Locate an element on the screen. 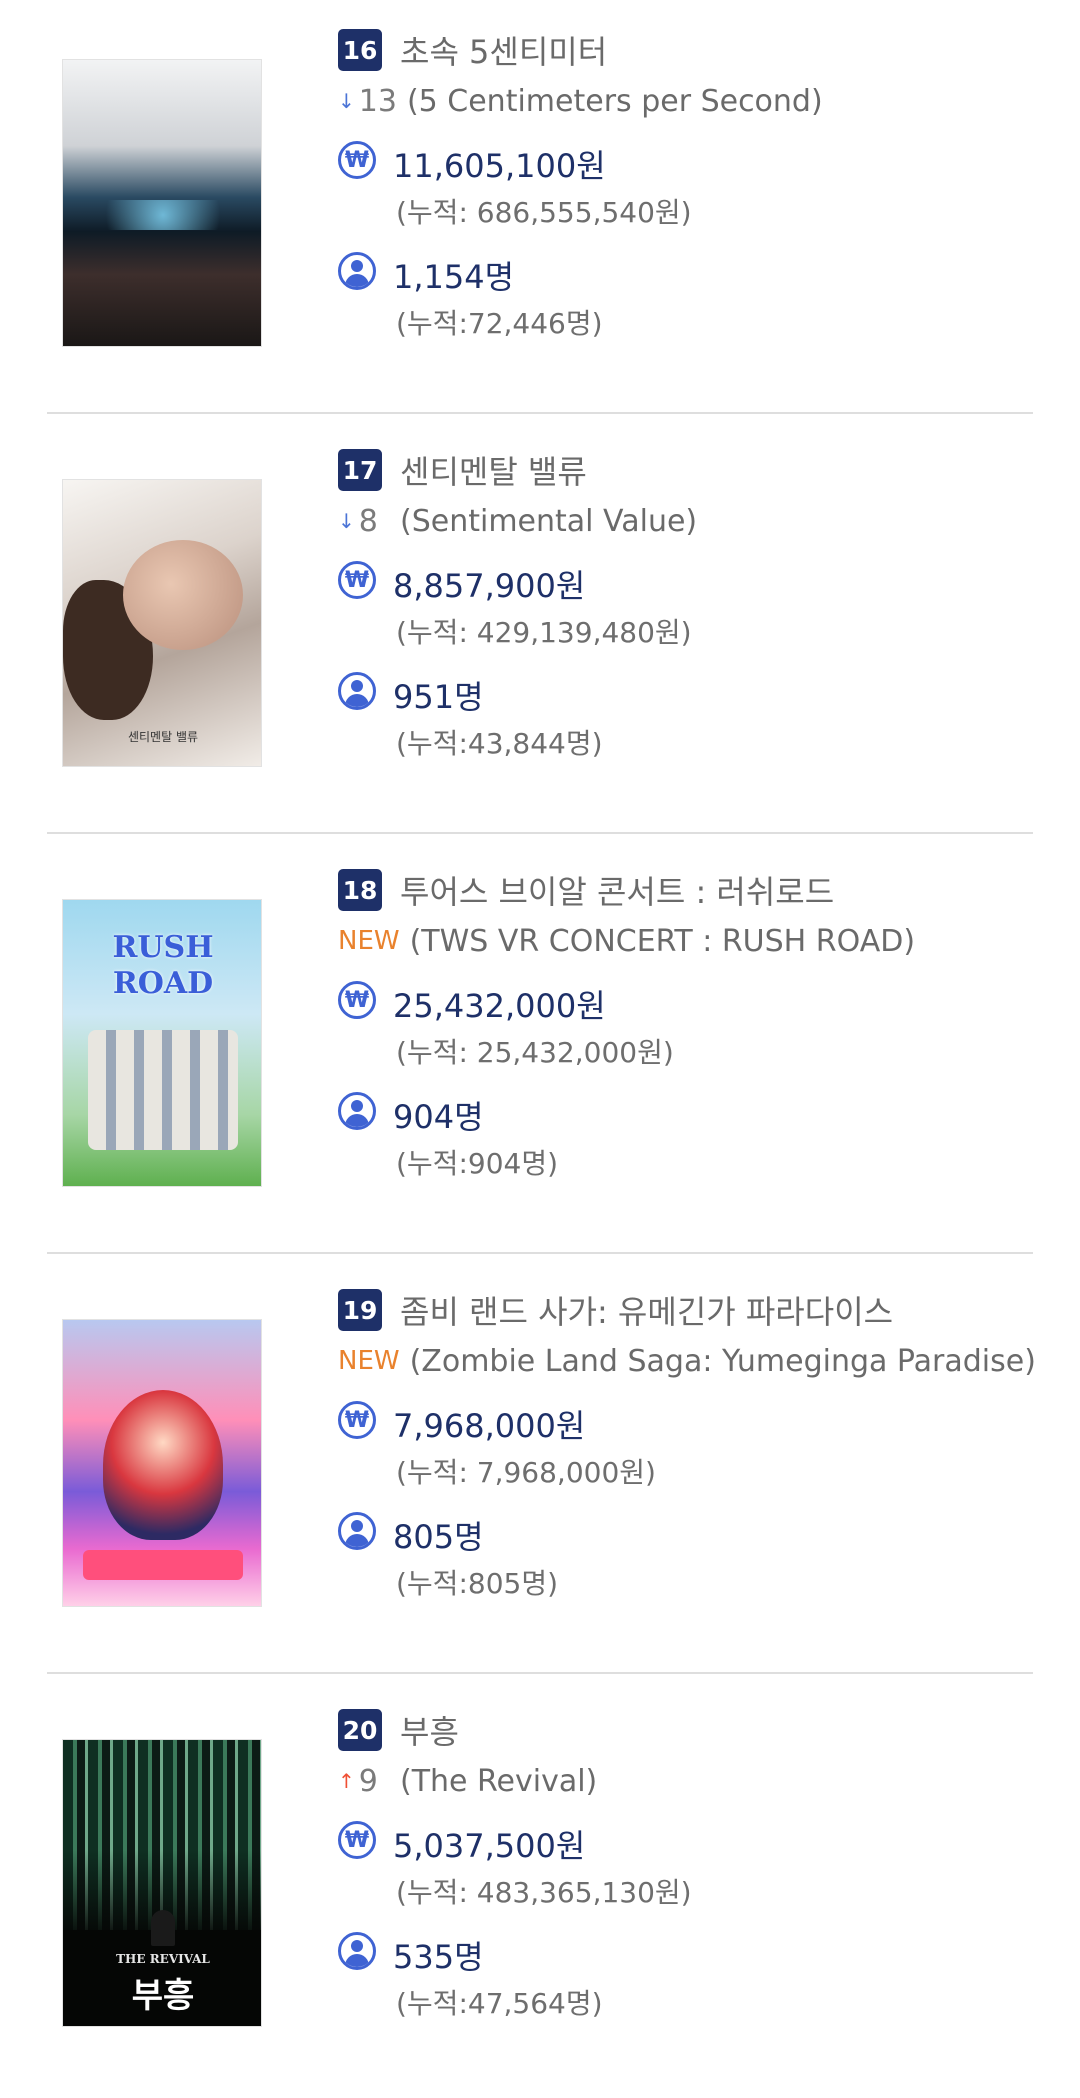  sales-value: 7,968,000원 is located at coordinates (489, 1426).